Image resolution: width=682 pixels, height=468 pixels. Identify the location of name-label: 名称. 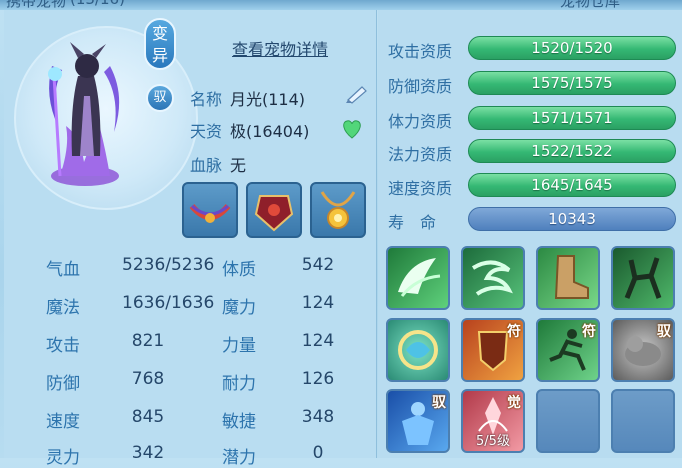
(206, 99).